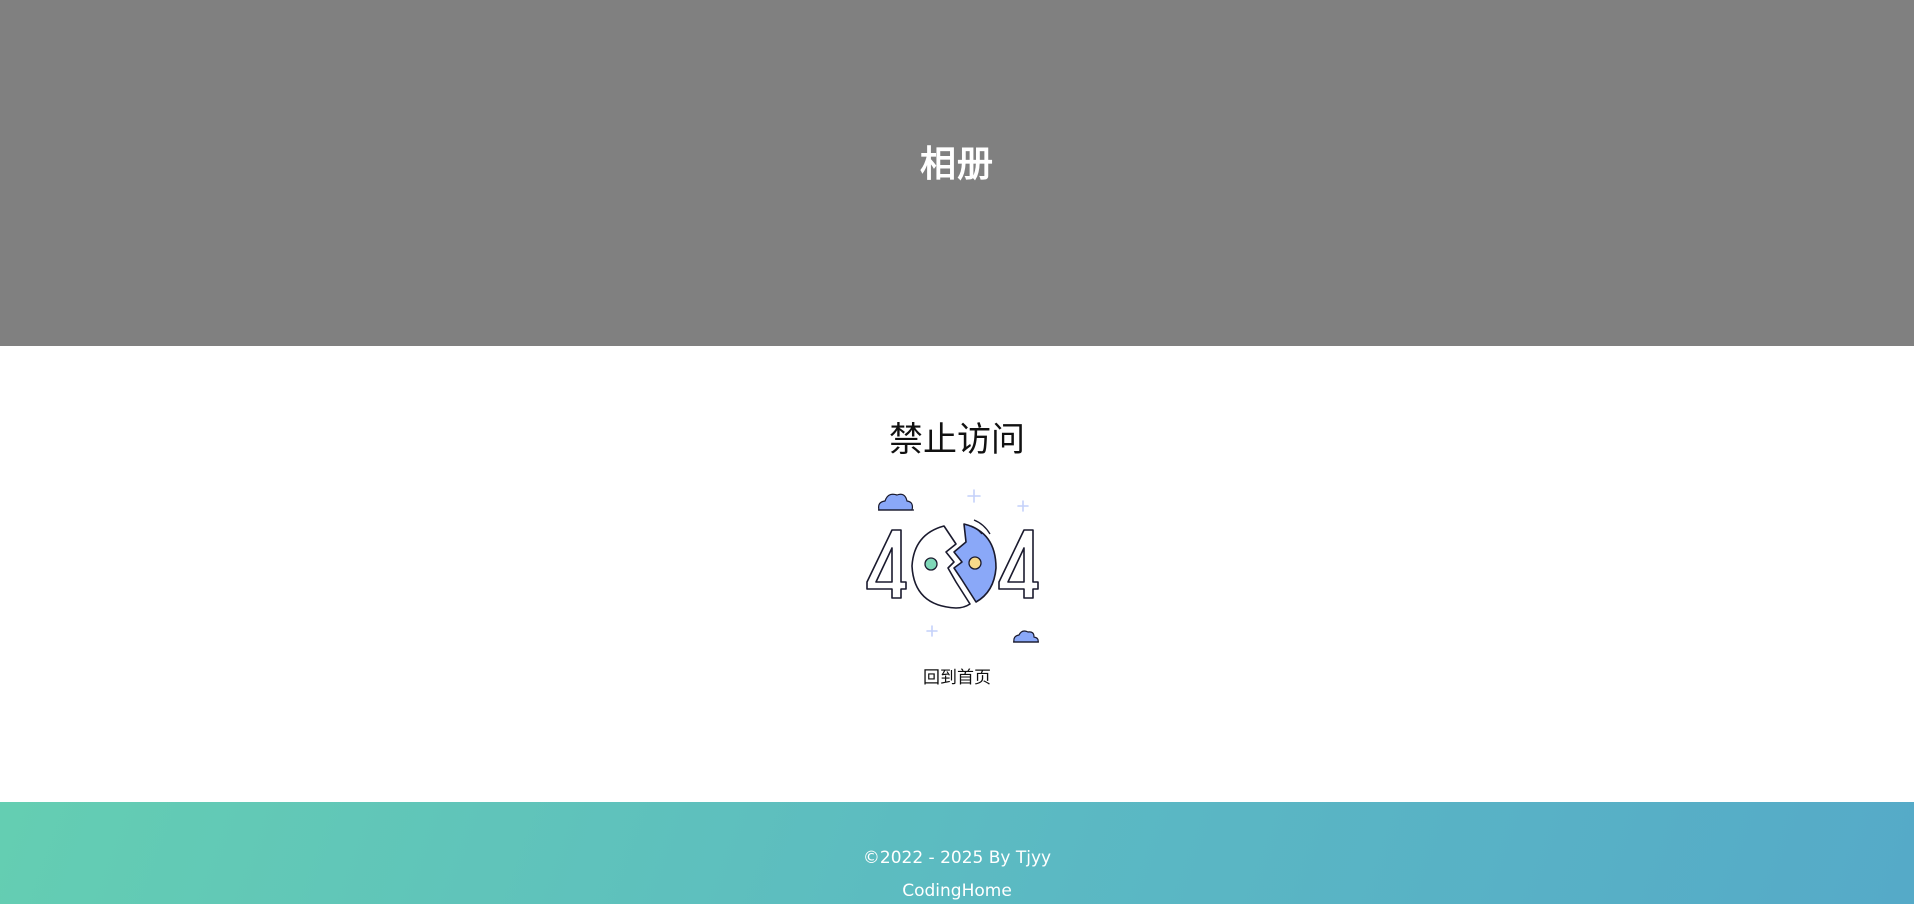 Image resolution: width=1914 pixels, height=904 pixels. I want to click on site-footer: ©2022 - 2025 By Tjyy CodingHome, so click(957, 853).